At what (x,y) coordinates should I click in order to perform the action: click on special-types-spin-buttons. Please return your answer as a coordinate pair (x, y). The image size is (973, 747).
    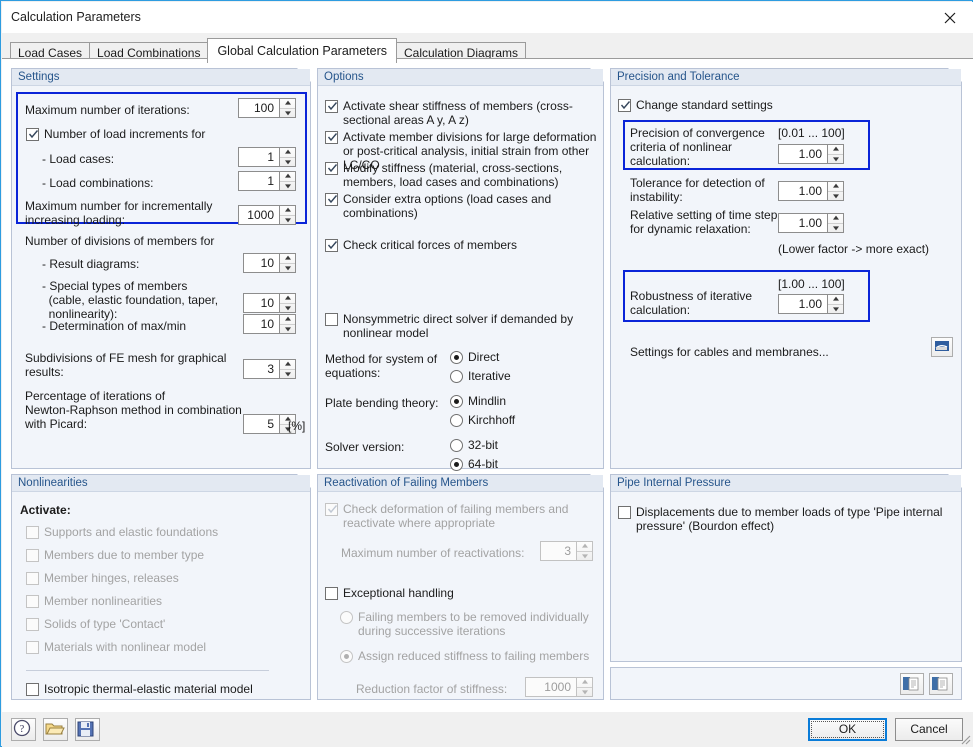
    Looking at the image, I should click on (288, 303).